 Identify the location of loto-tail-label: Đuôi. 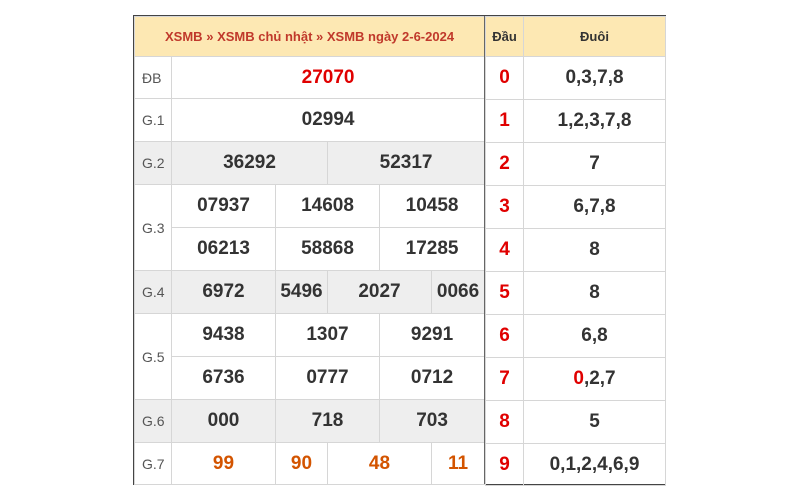
(594, 36).